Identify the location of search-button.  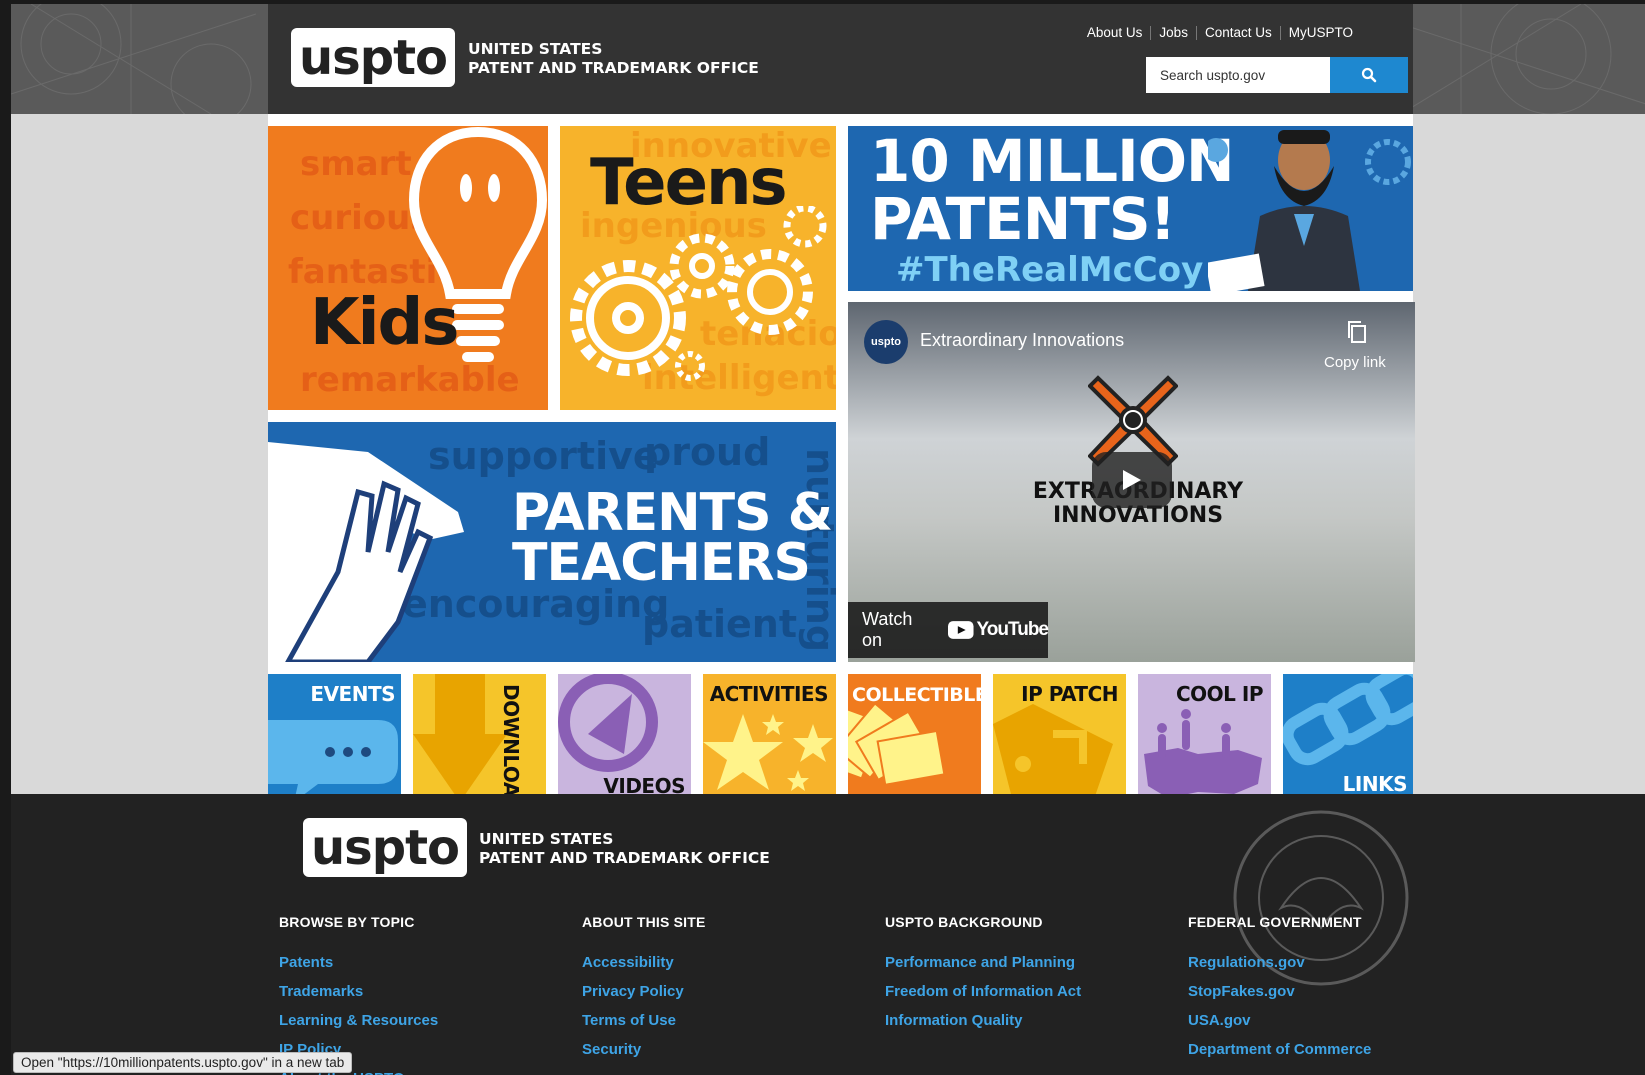
(1369, 75).